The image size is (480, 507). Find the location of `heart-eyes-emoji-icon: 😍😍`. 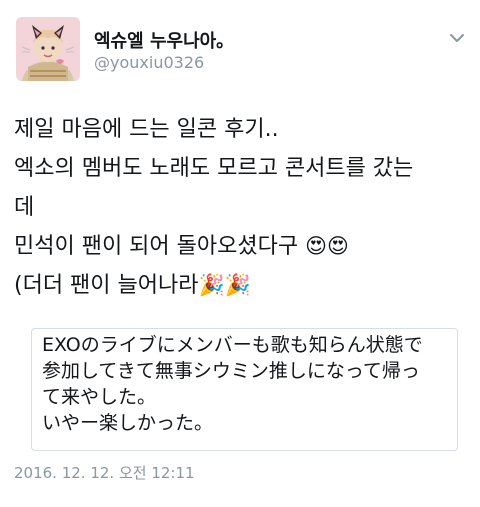

heart-eyes-emoji-icon: 😍😍 is located at coordinates (327, 246).